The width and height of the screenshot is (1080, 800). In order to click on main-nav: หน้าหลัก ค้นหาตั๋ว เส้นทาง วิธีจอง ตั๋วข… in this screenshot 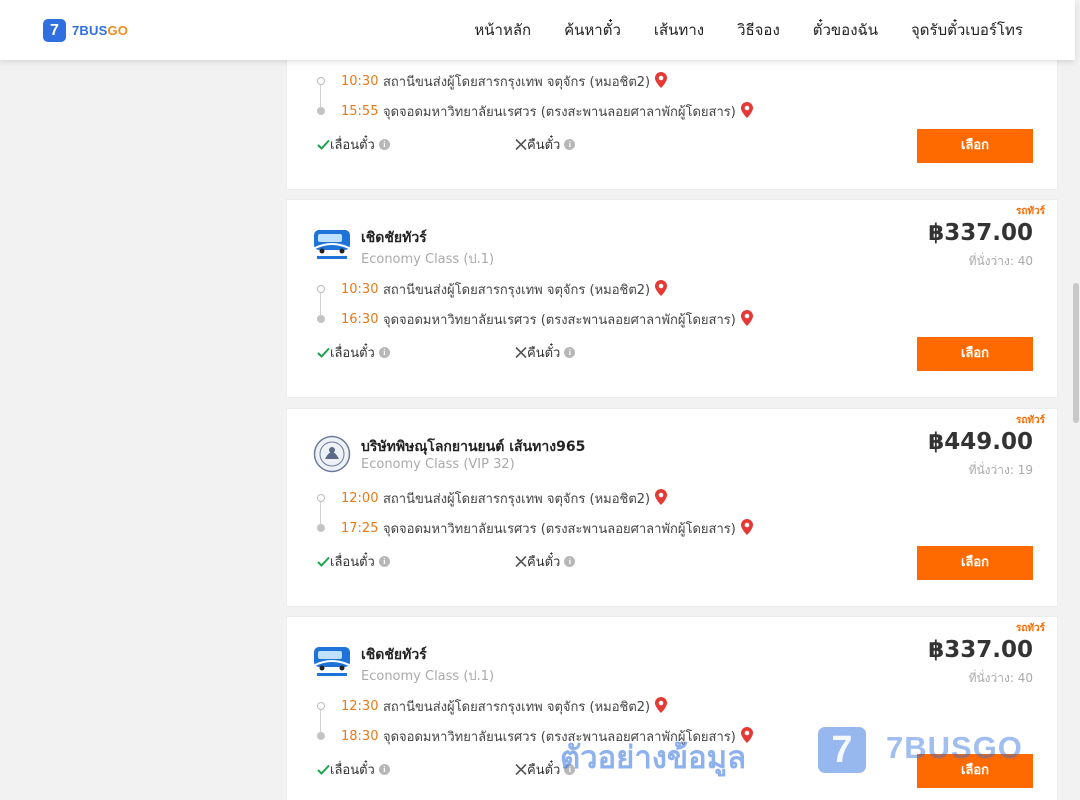, I will do `click(748, 30)`.